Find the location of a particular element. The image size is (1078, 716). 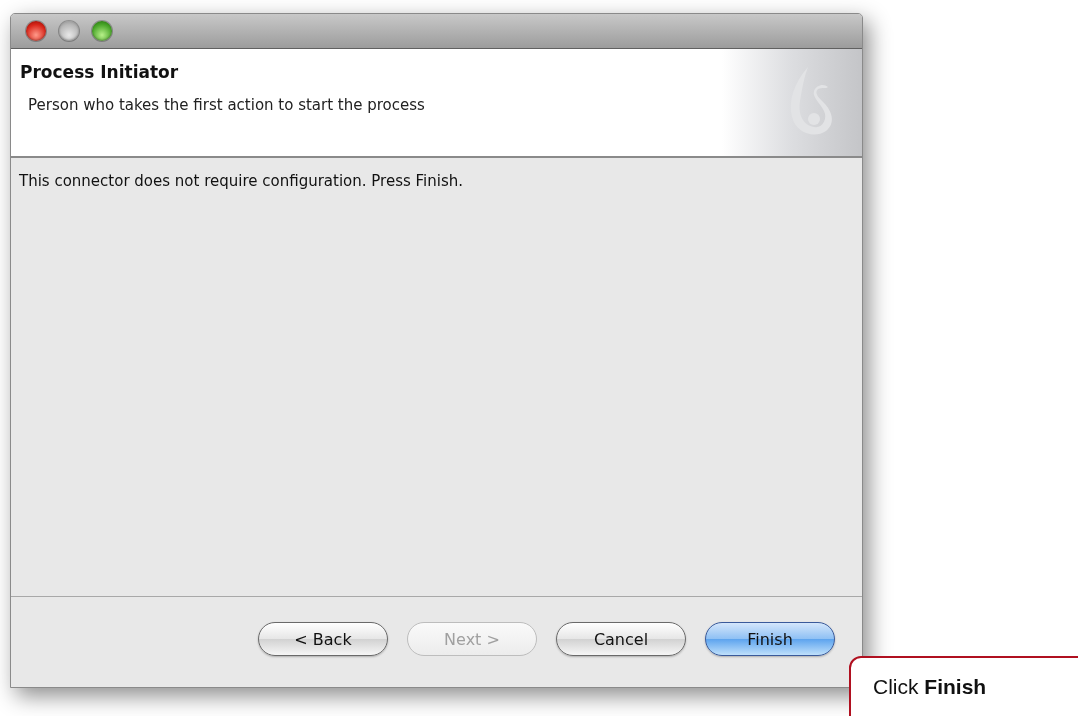

page-title: Process Initiator is located at coordinates (100, 72).